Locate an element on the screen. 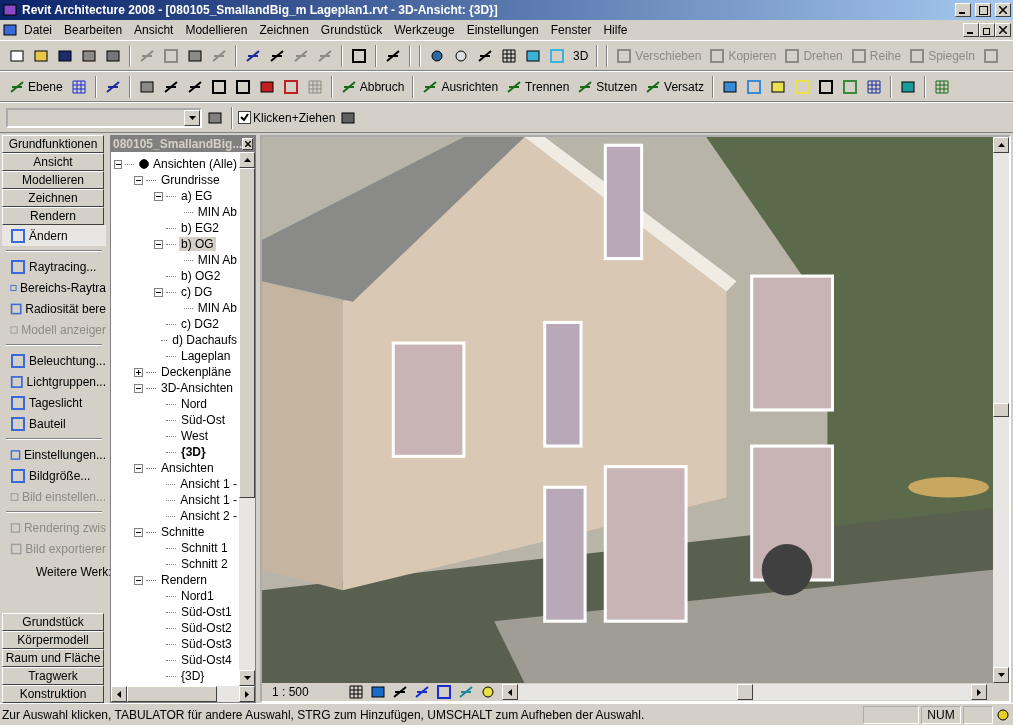 The height and width of the screenshot is (725, 1013). menu-item: Modellieren is located at coordinates (216, 30).